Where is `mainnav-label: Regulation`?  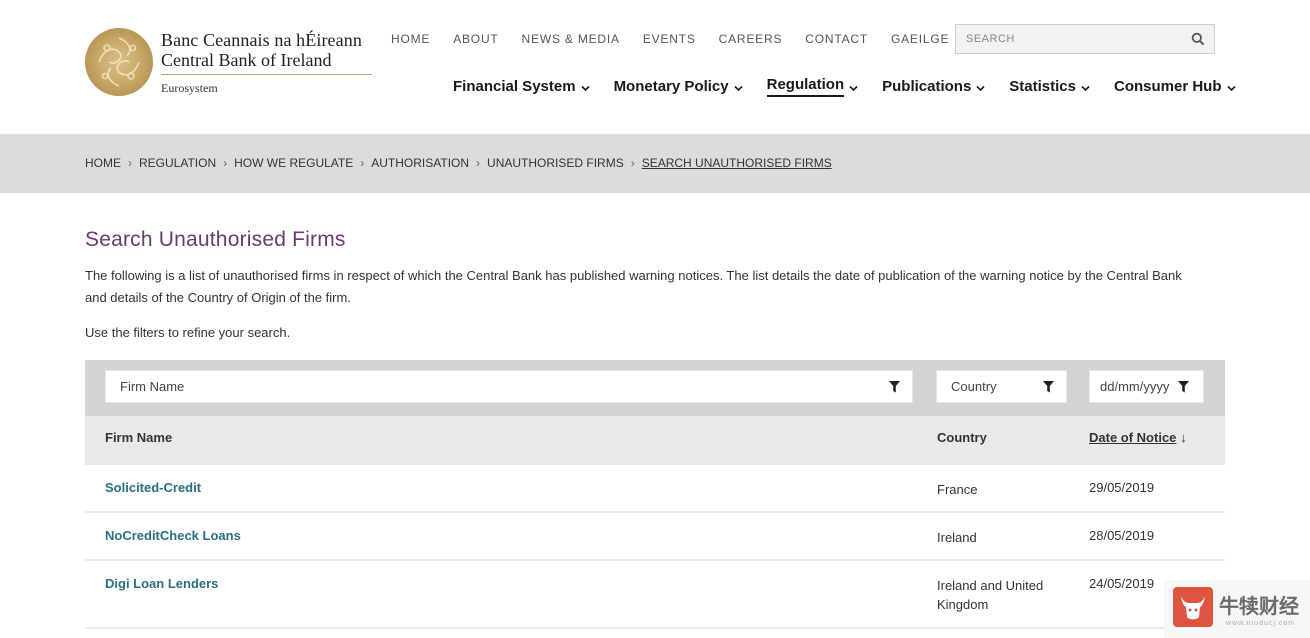
mainnav-label: Regulation is located at coordinates (805, 86).